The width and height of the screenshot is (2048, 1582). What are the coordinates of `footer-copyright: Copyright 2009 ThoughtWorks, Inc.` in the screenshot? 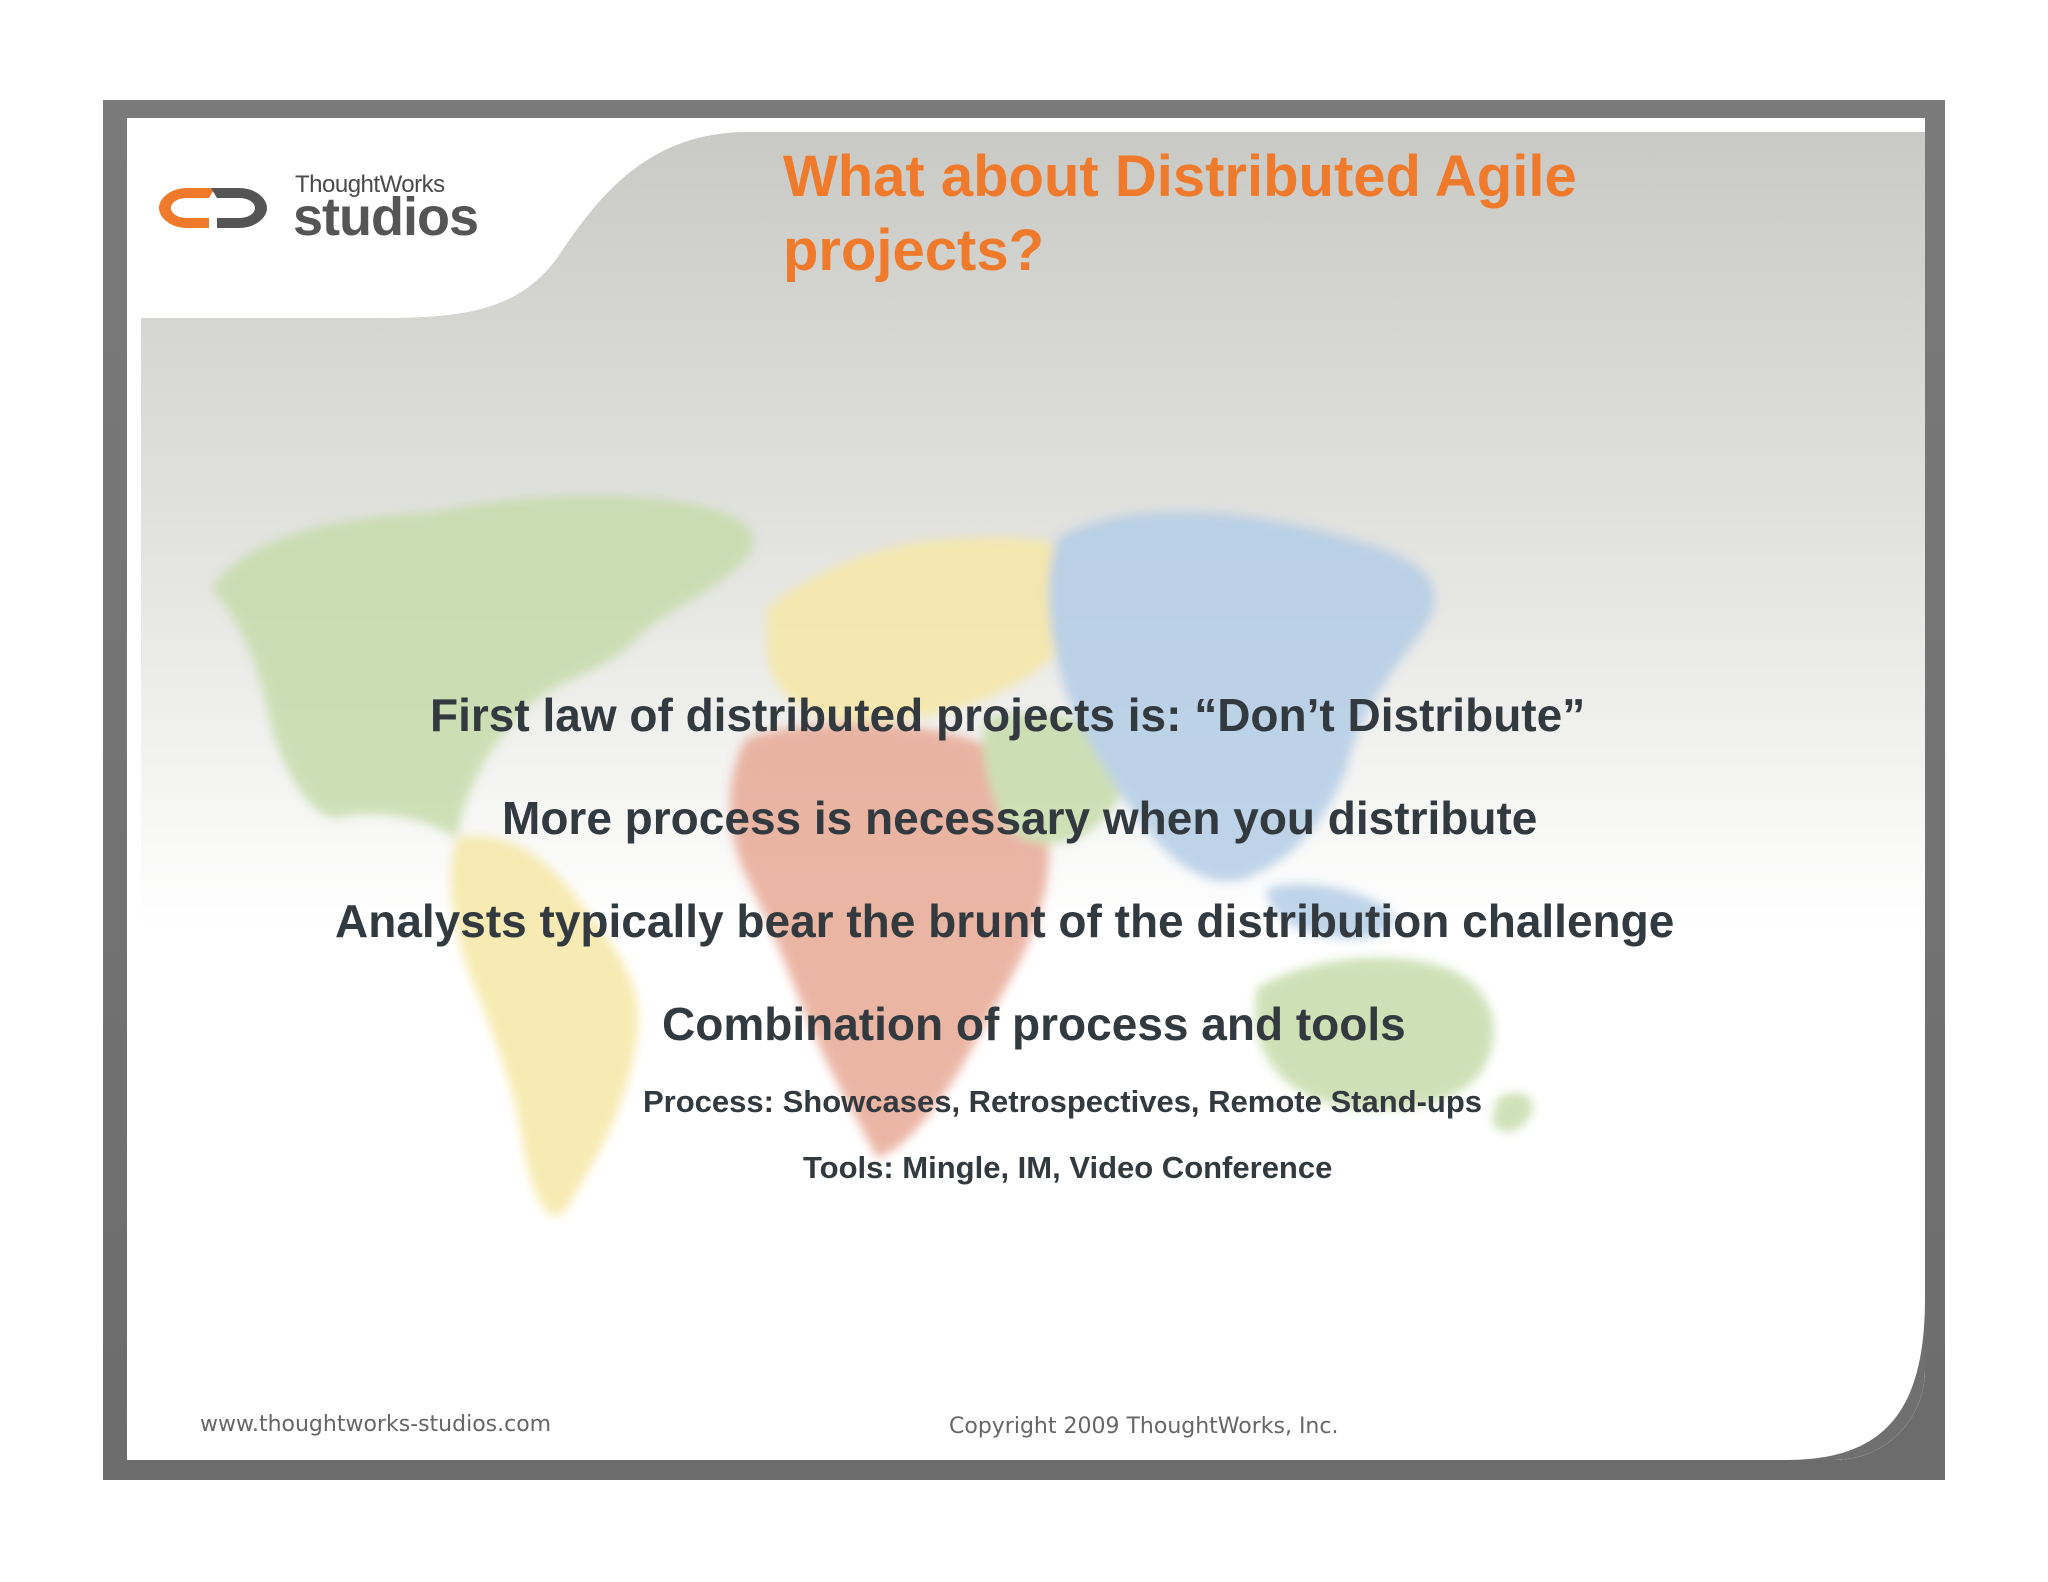 It's located at (1144, 1426).